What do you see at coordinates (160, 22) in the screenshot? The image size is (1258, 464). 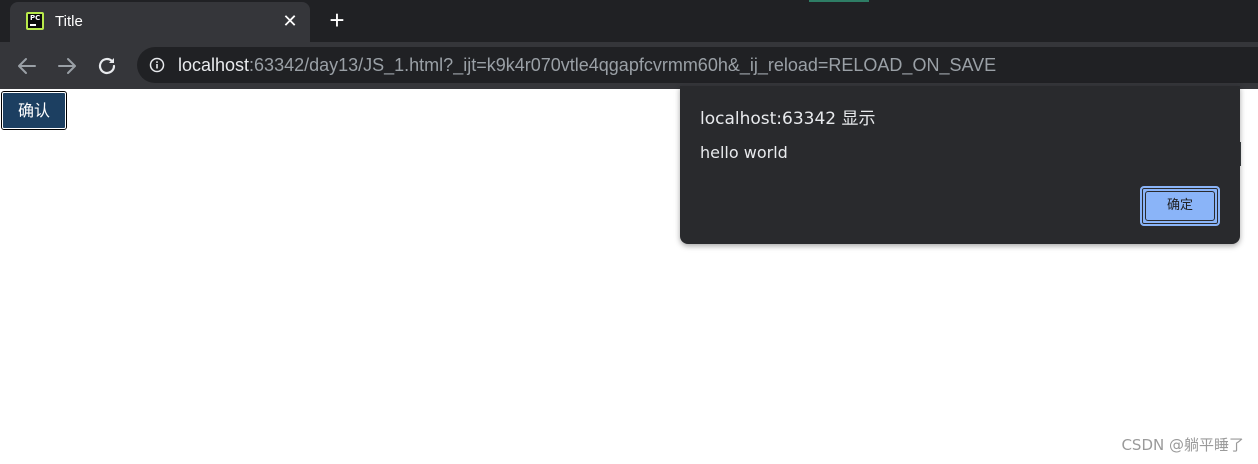 I see `browser-tab: PC Title ✕` at bounding box center [160, 22].